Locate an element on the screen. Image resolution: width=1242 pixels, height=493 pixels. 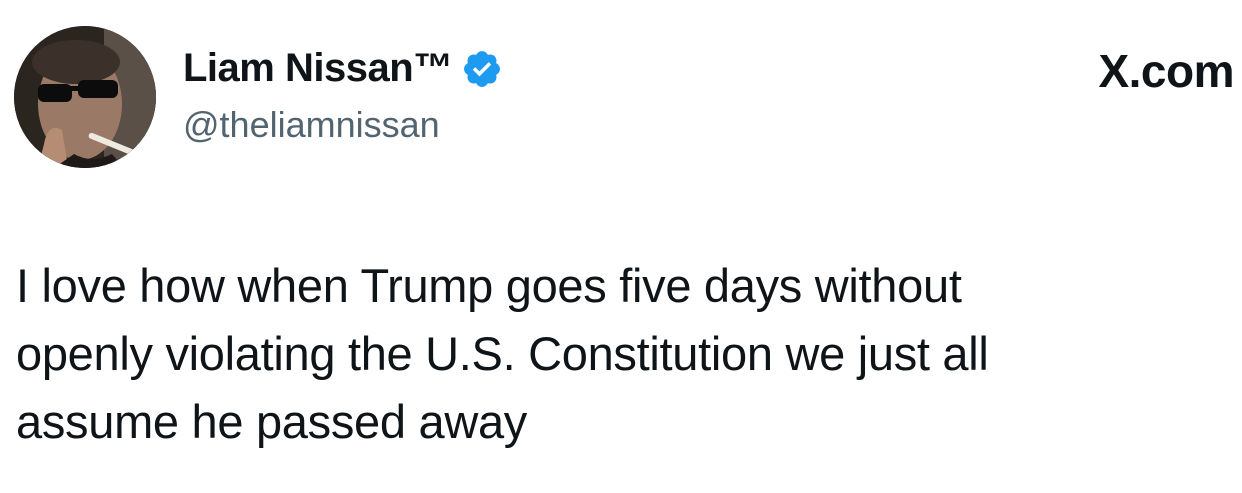
avatar-photo-icon is located at coordinates (85, 97).